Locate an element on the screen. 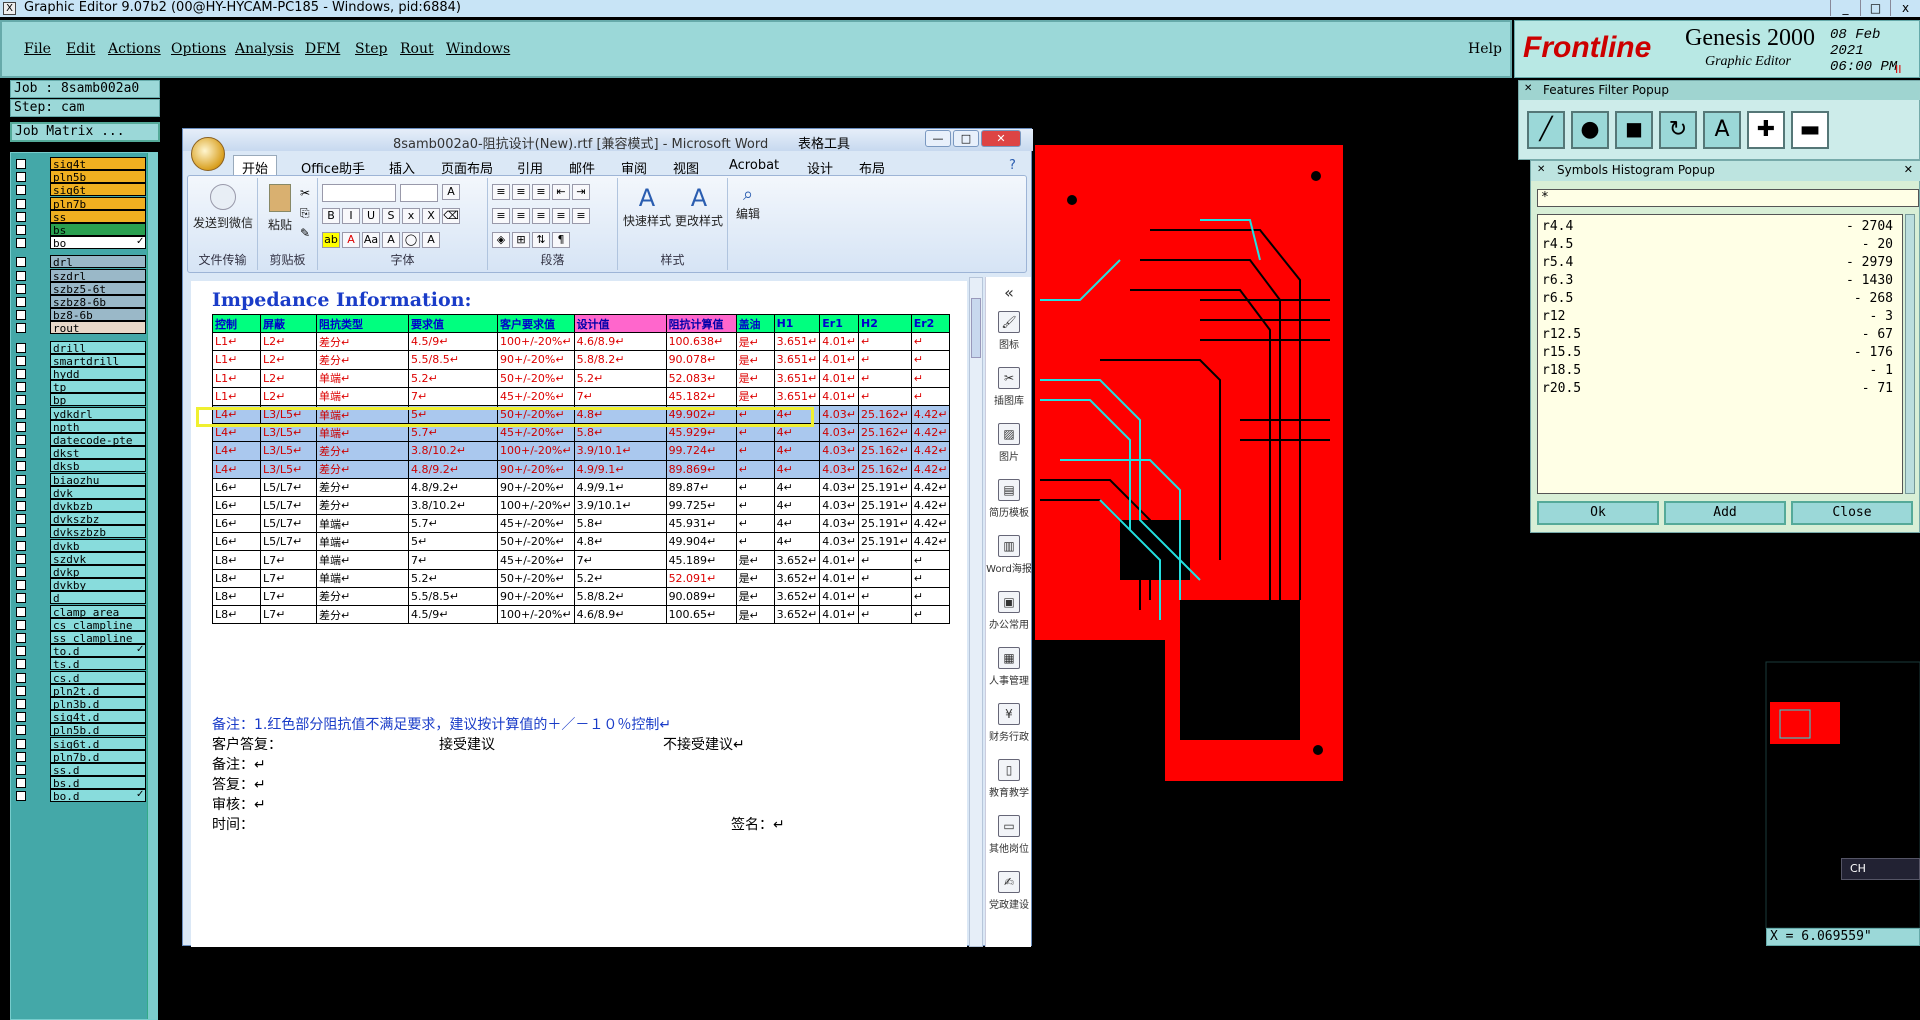 Image resolution: width=1920 pixels, height=1020 pixels. close-button: x is located at coordinates (1905, 8).